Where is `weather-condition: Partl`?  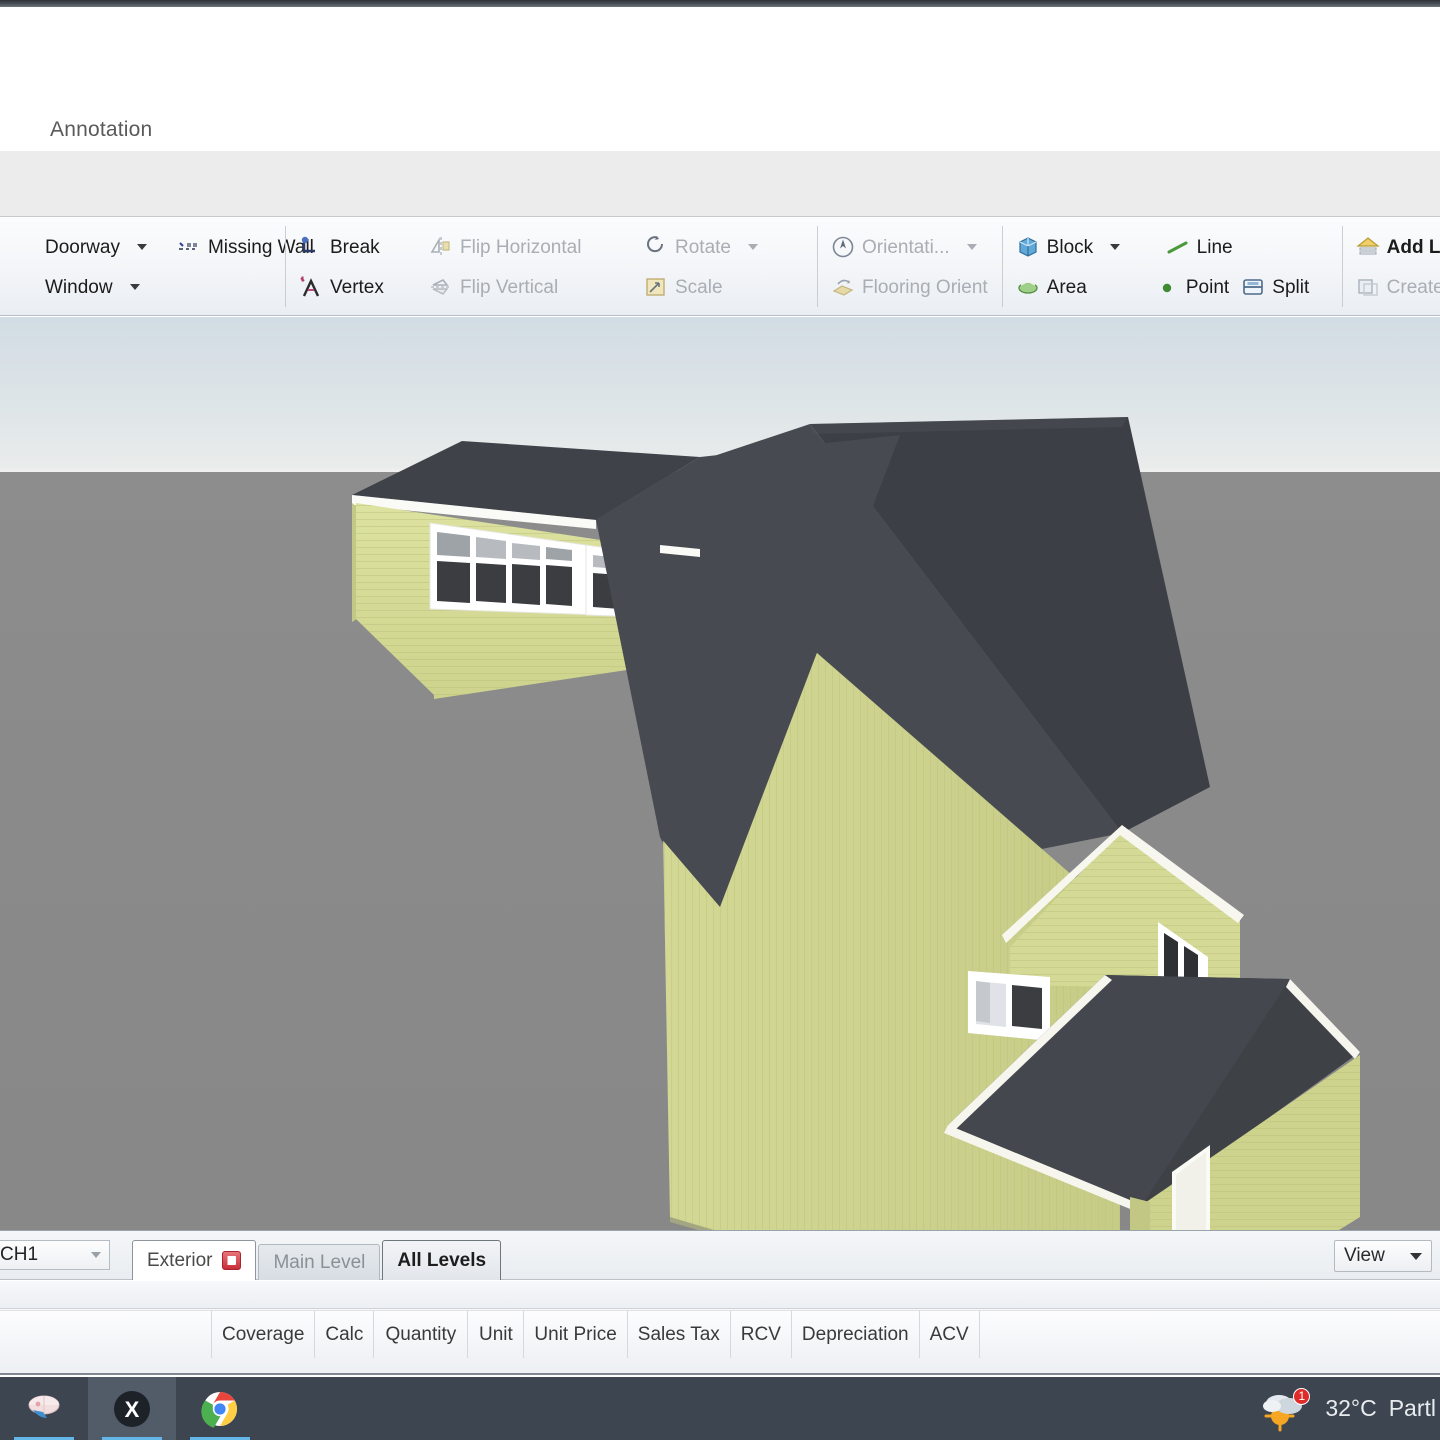 weather-condition: Partl is located at coordinates (1412, 1408).